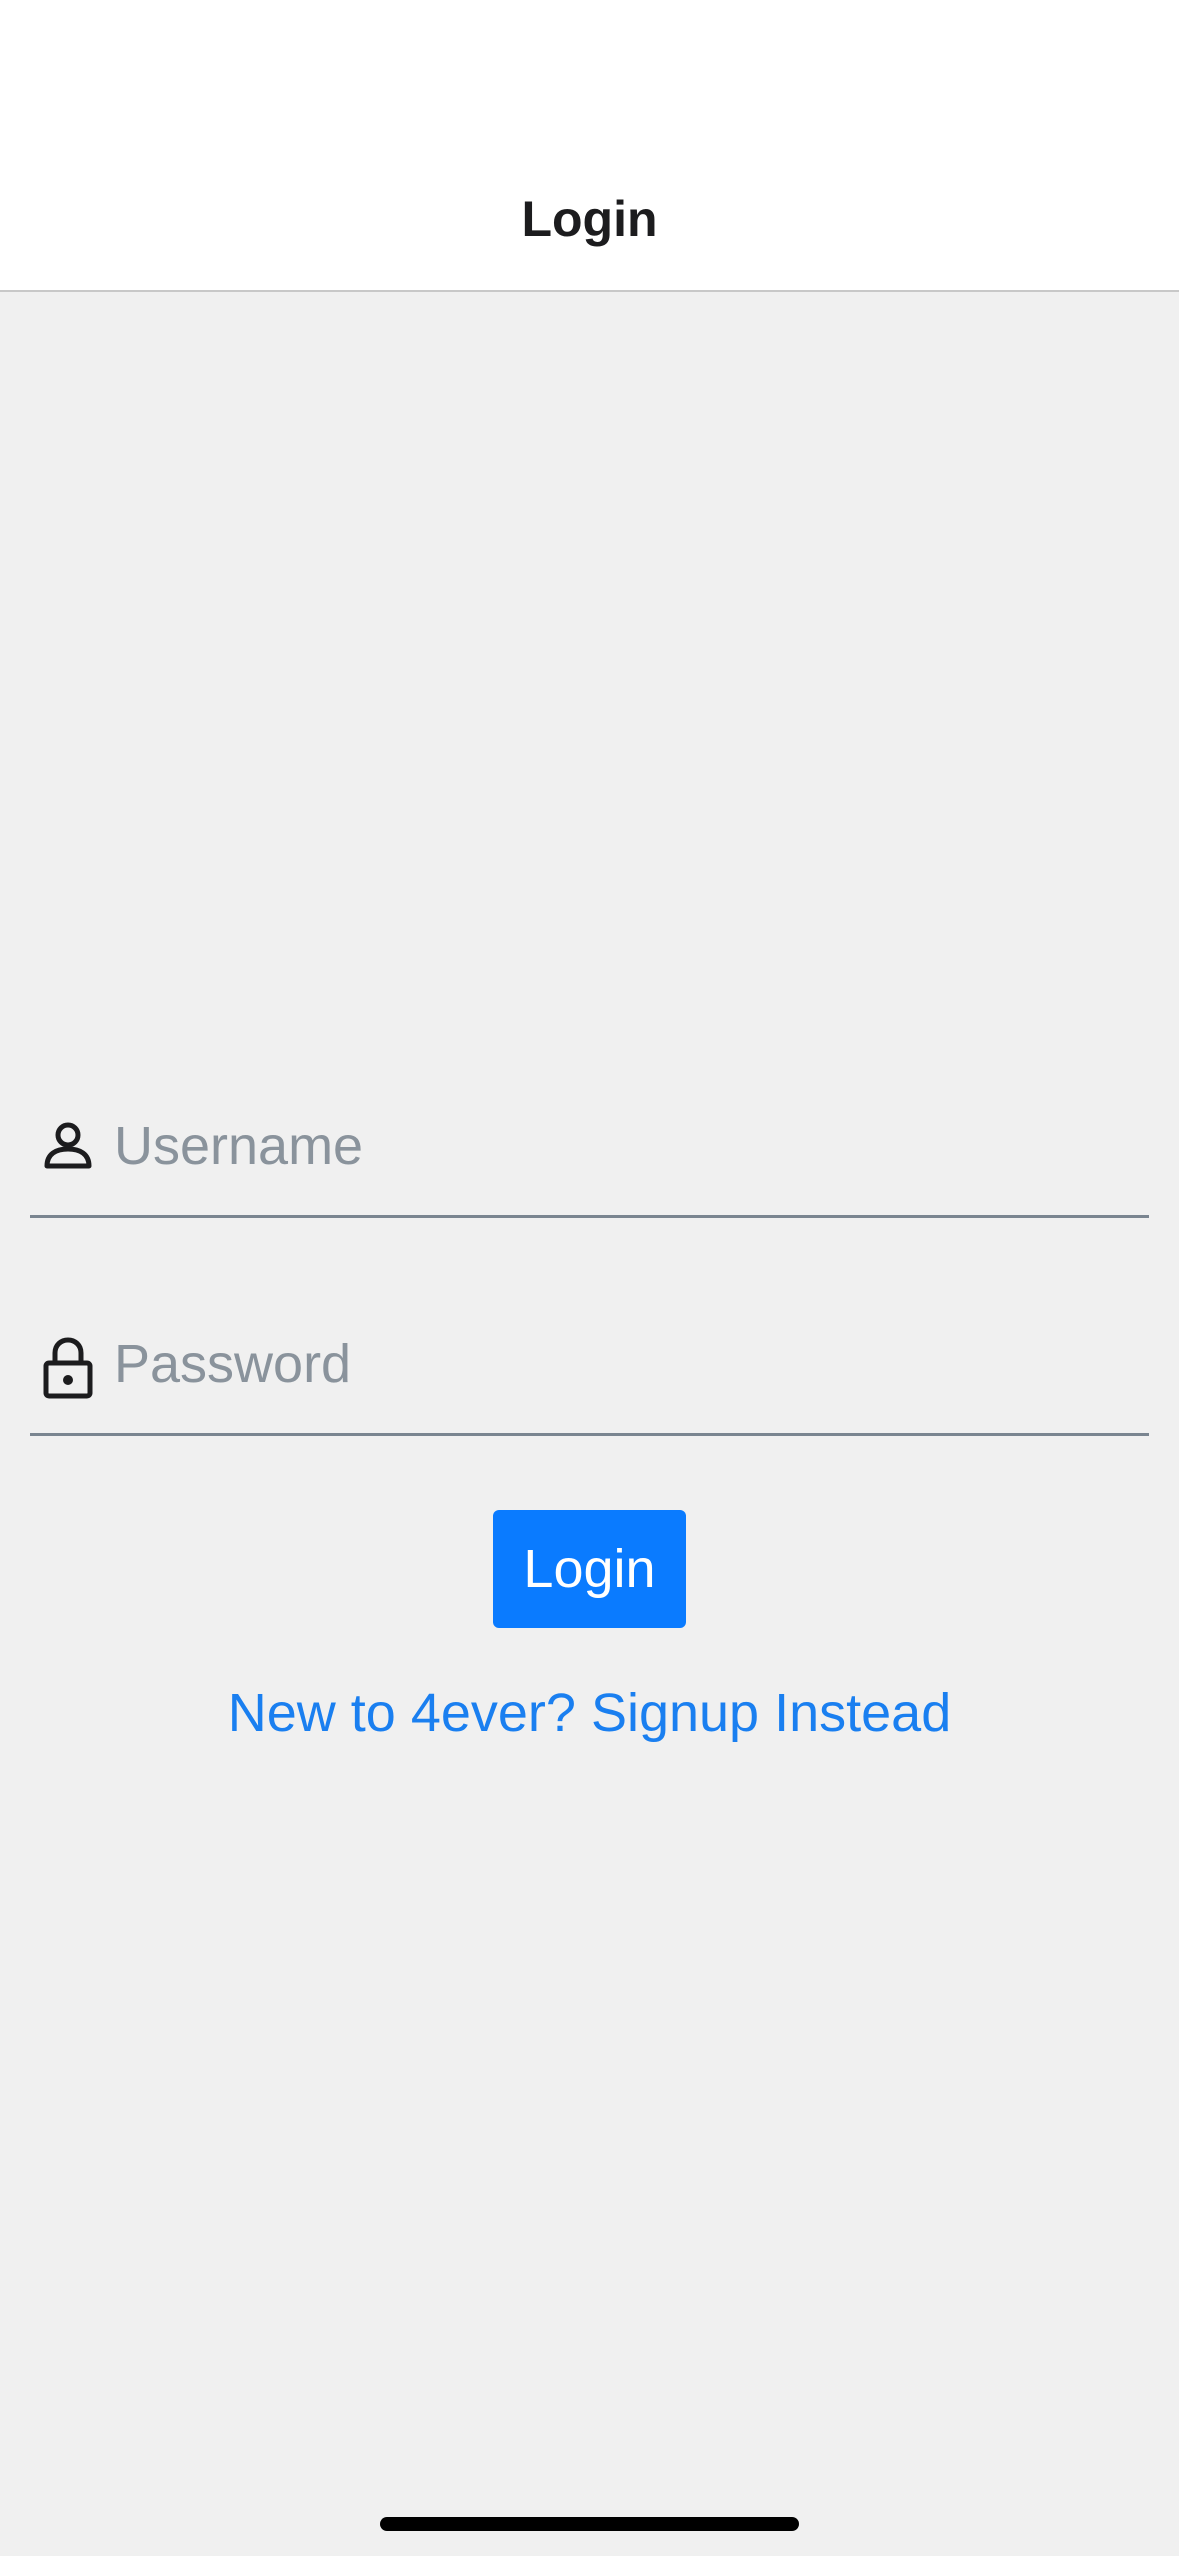  I want to click on signup-link: New to 4ever? Signup Instead, so click(589, 1713).